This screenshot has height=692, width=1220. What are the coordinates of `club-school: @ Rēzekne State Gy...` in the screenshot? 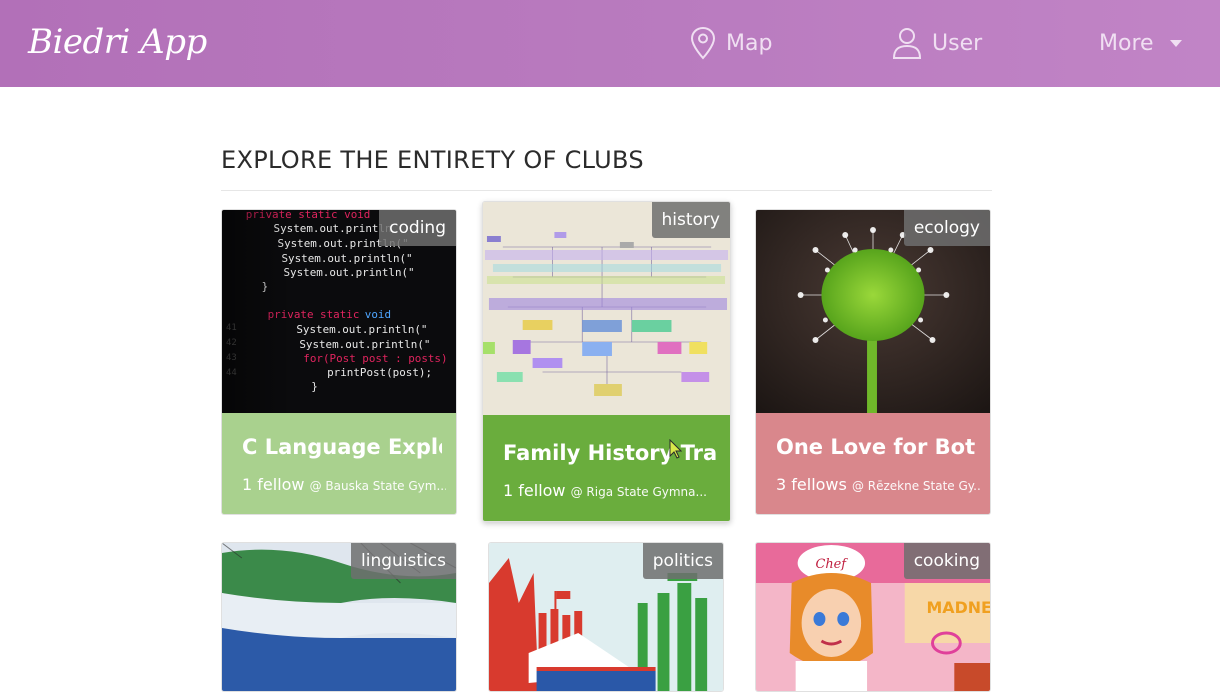 It's located at (915, 486).